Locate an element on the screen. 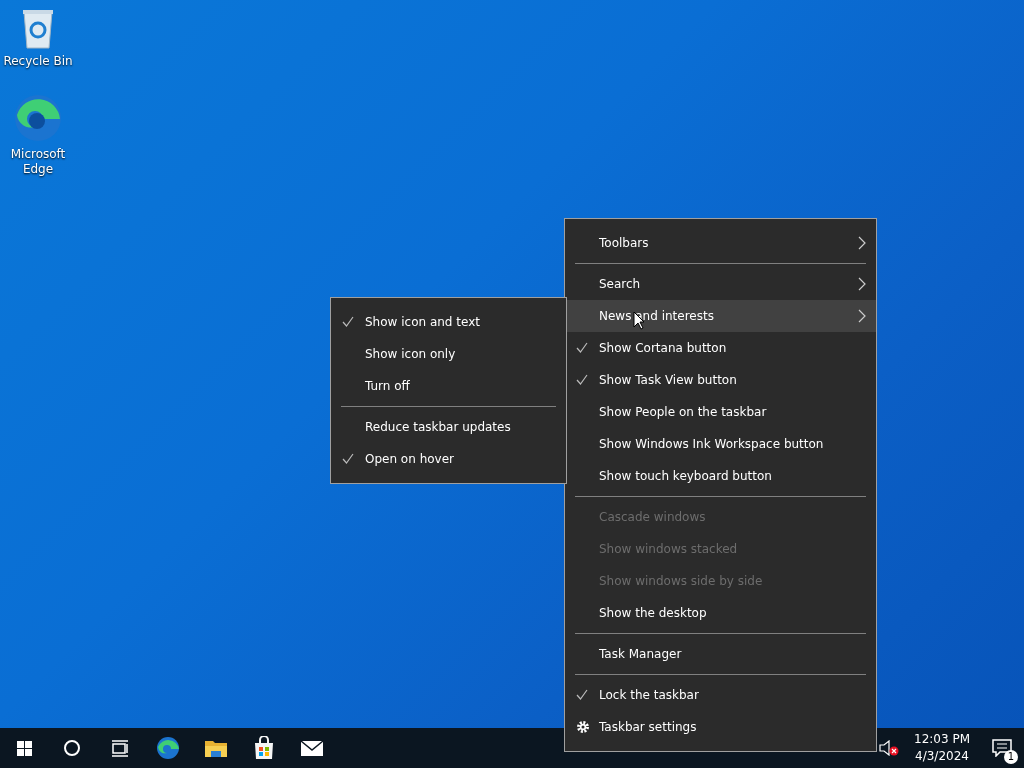  notification-count: 1 is located at coordinates (1011, 757).